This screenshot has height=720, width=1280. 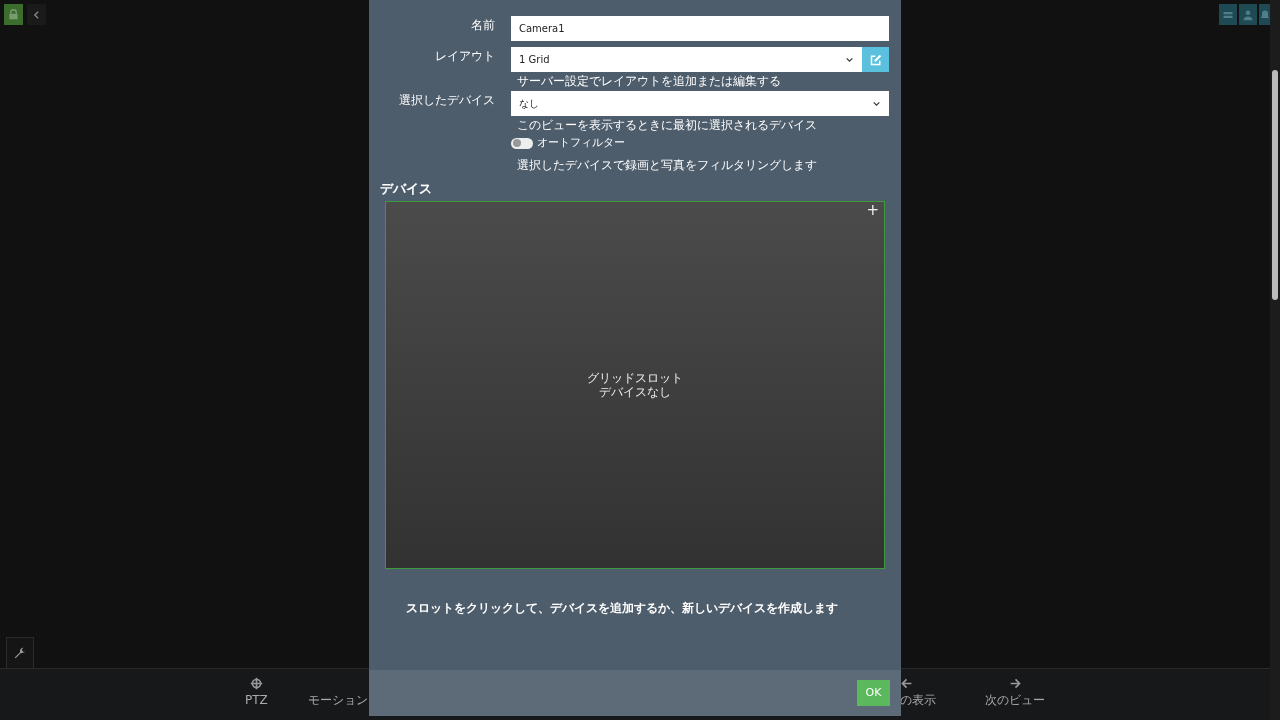 I want to click on wrench-icon, so click(x=20, y=653).